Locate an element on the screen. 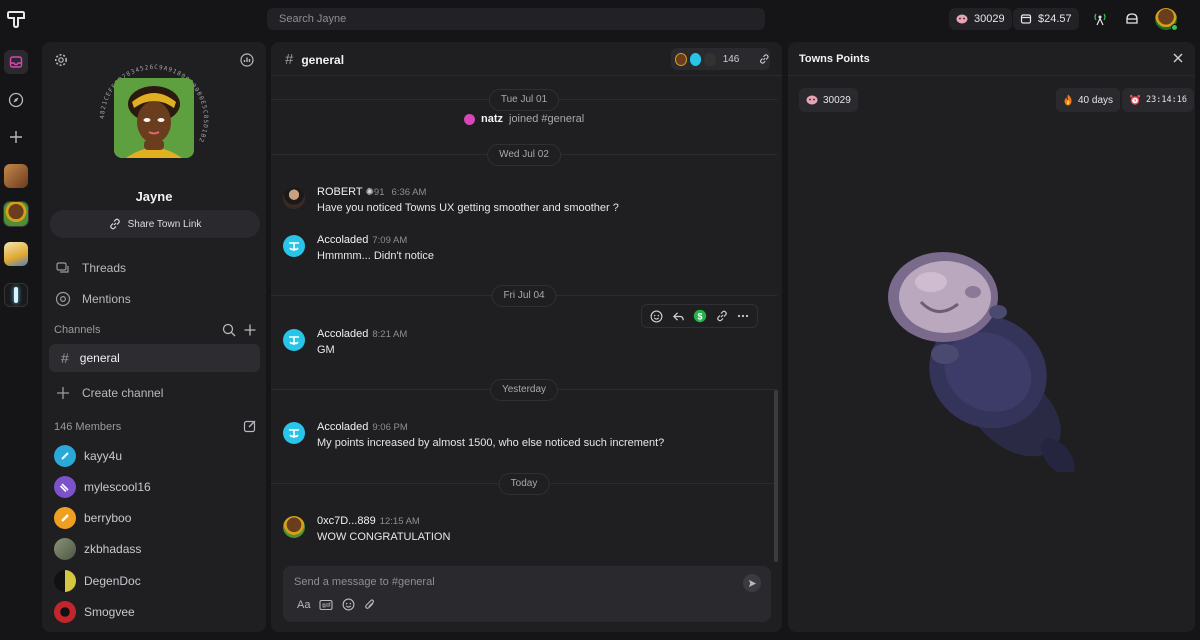 This screenshot has height=640, width=1200. date-divider: Tue Jul 01 is located at coordinates (524, 100).